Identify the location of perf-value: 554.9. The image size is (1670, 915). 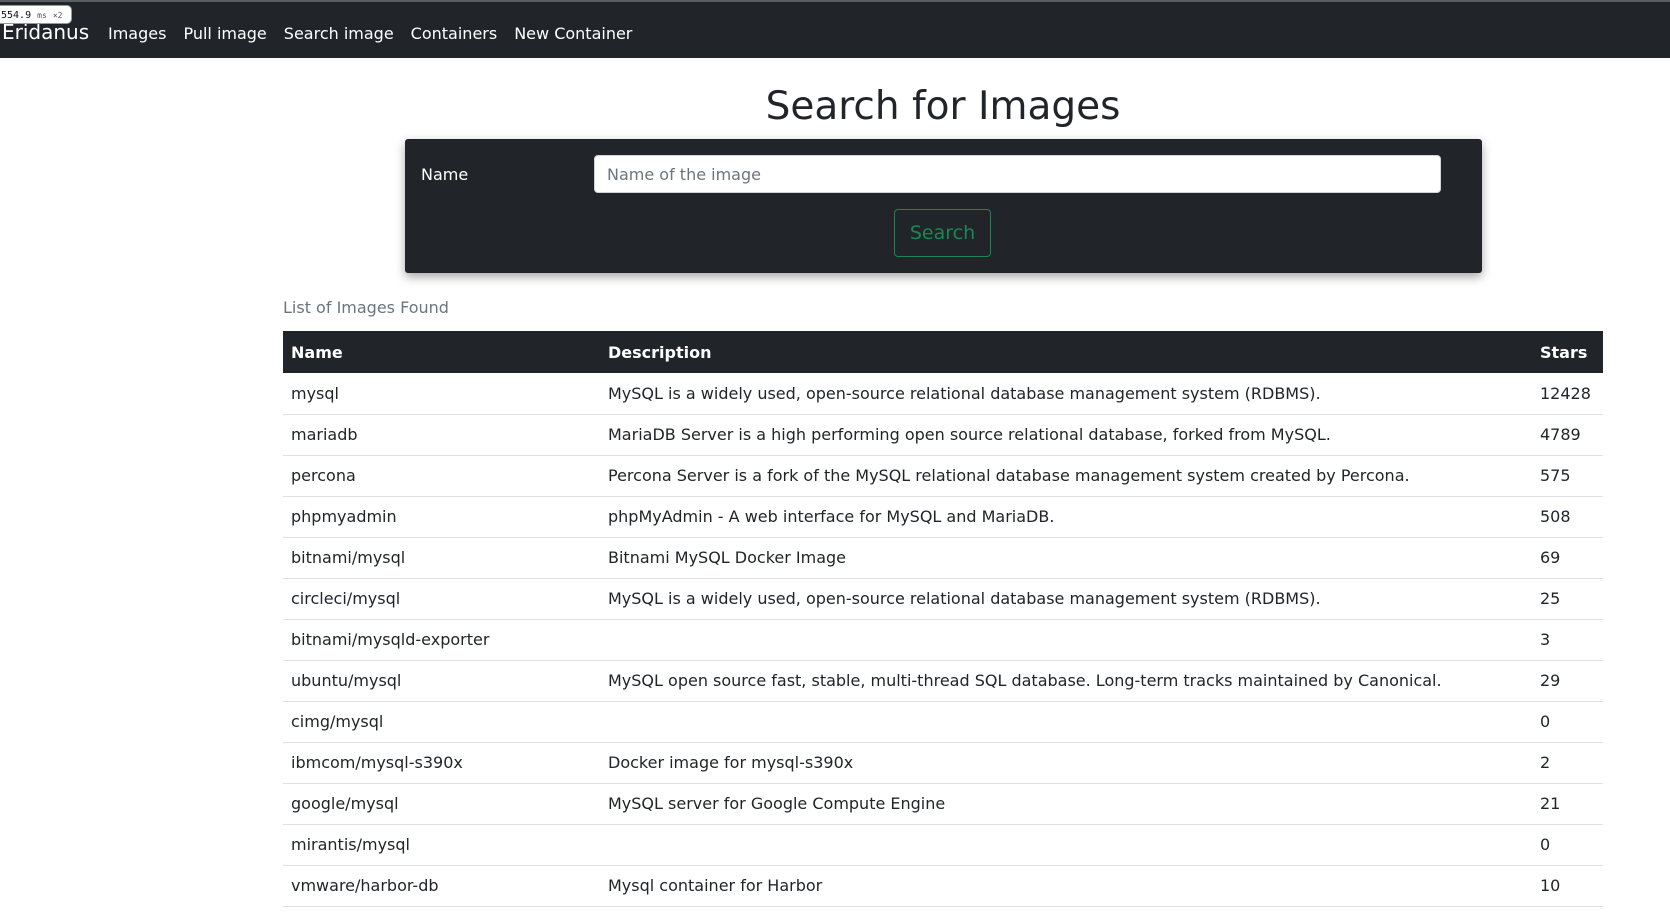
(16, 15).